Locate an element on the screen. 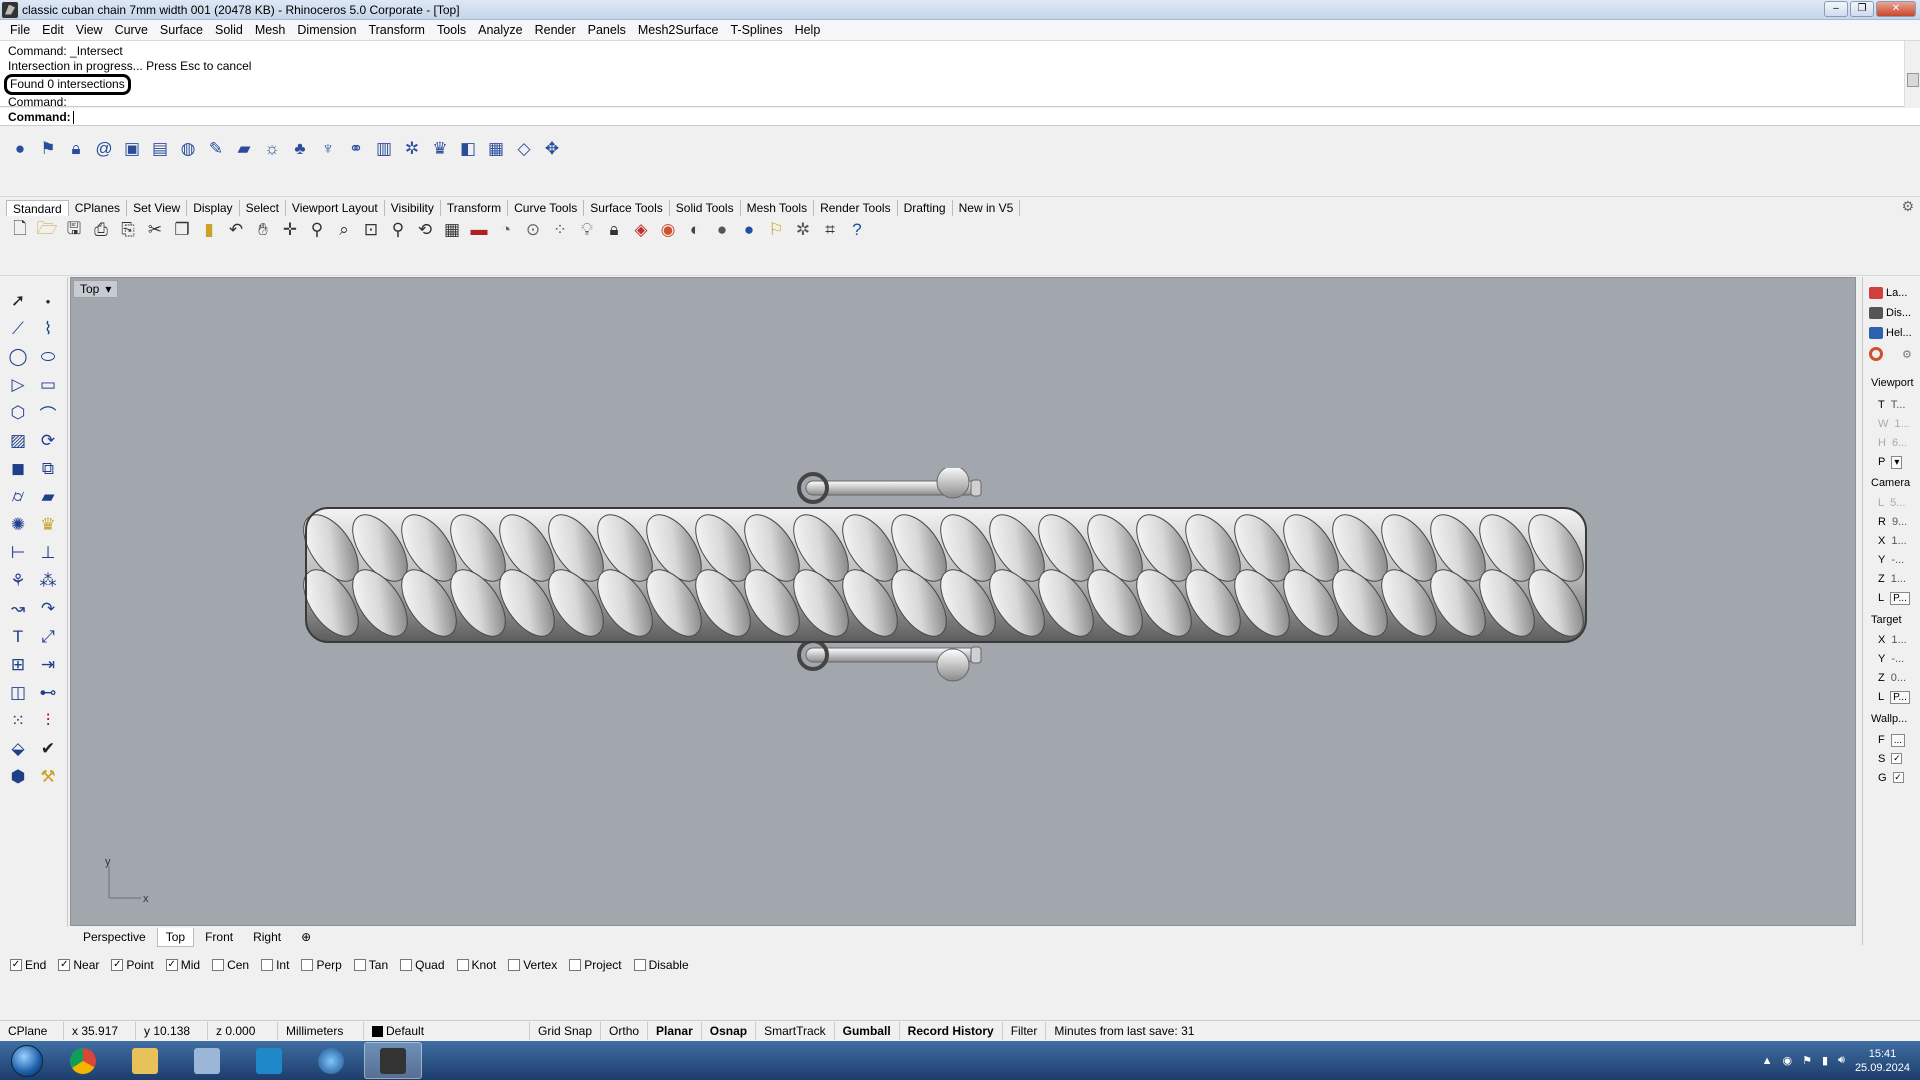  grid-snap-toggle: Grid Snap is located at coordinates (566, 1030).